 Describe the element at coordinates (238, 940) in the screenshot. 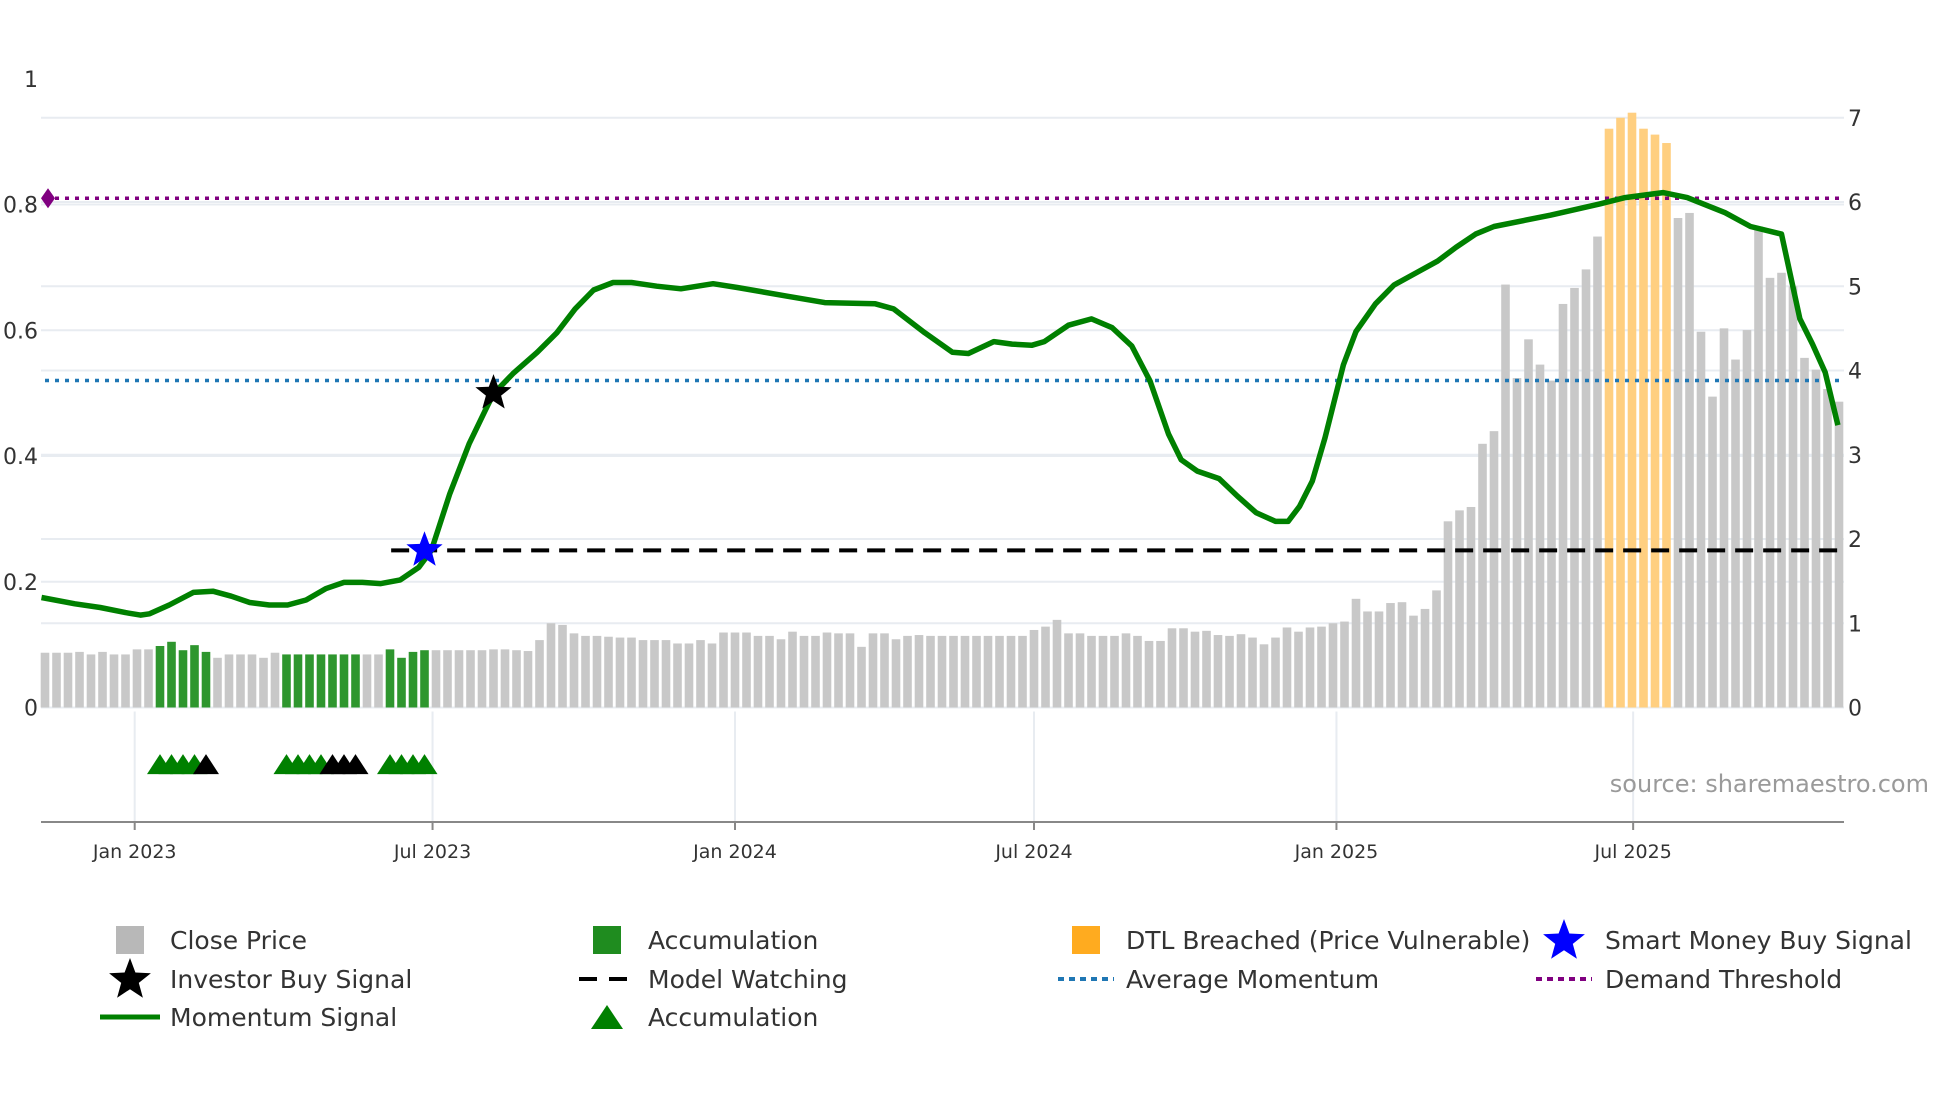

I see `legend-label: Close Price` at that location.